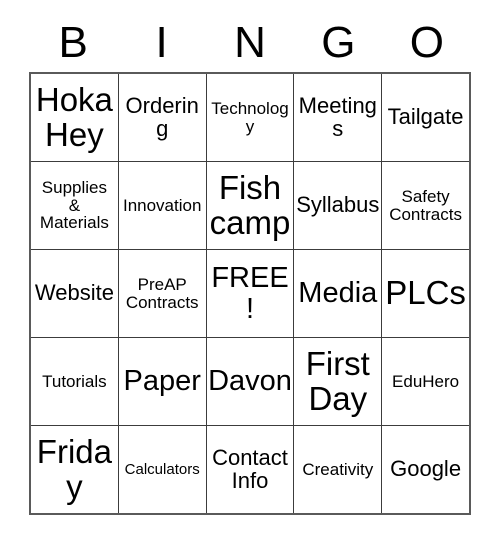  I want to click on bingo-header-letter-b: B, so click(73, 42).